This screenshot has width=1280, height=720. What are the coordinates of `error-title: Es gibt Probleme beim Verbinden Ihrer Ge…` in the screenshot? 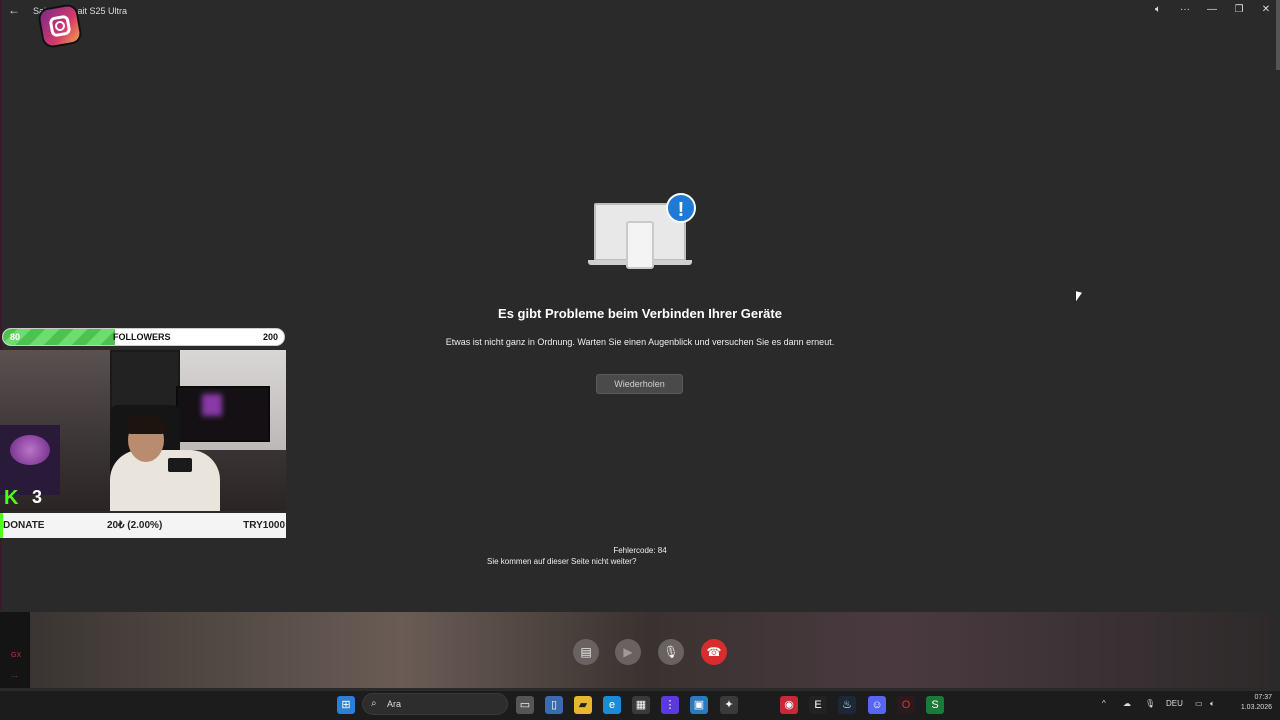 It's located at (640, 313).